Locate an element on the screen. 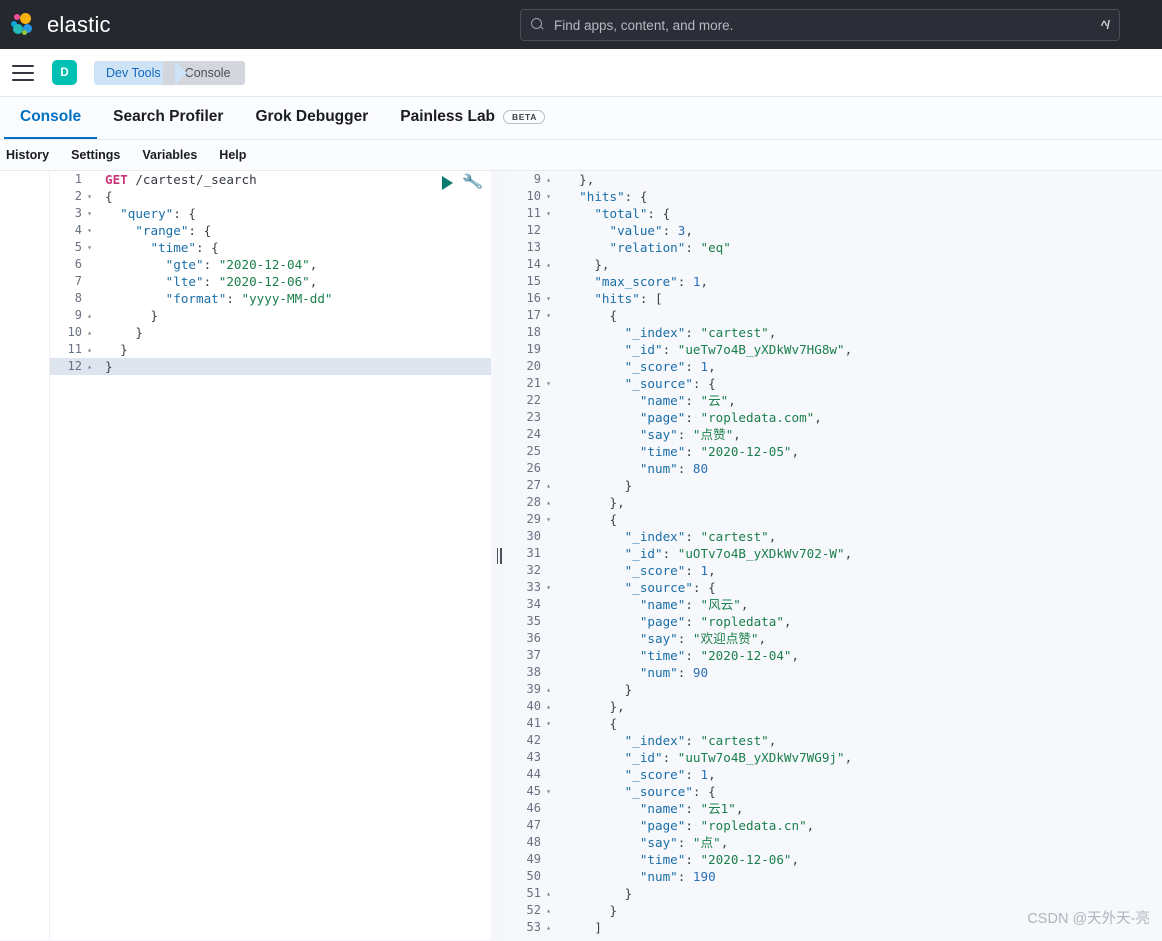 Image resolution: width=1162 pixels, height=941 pixels. line-number: 15 is located at coordinates (533, 281).